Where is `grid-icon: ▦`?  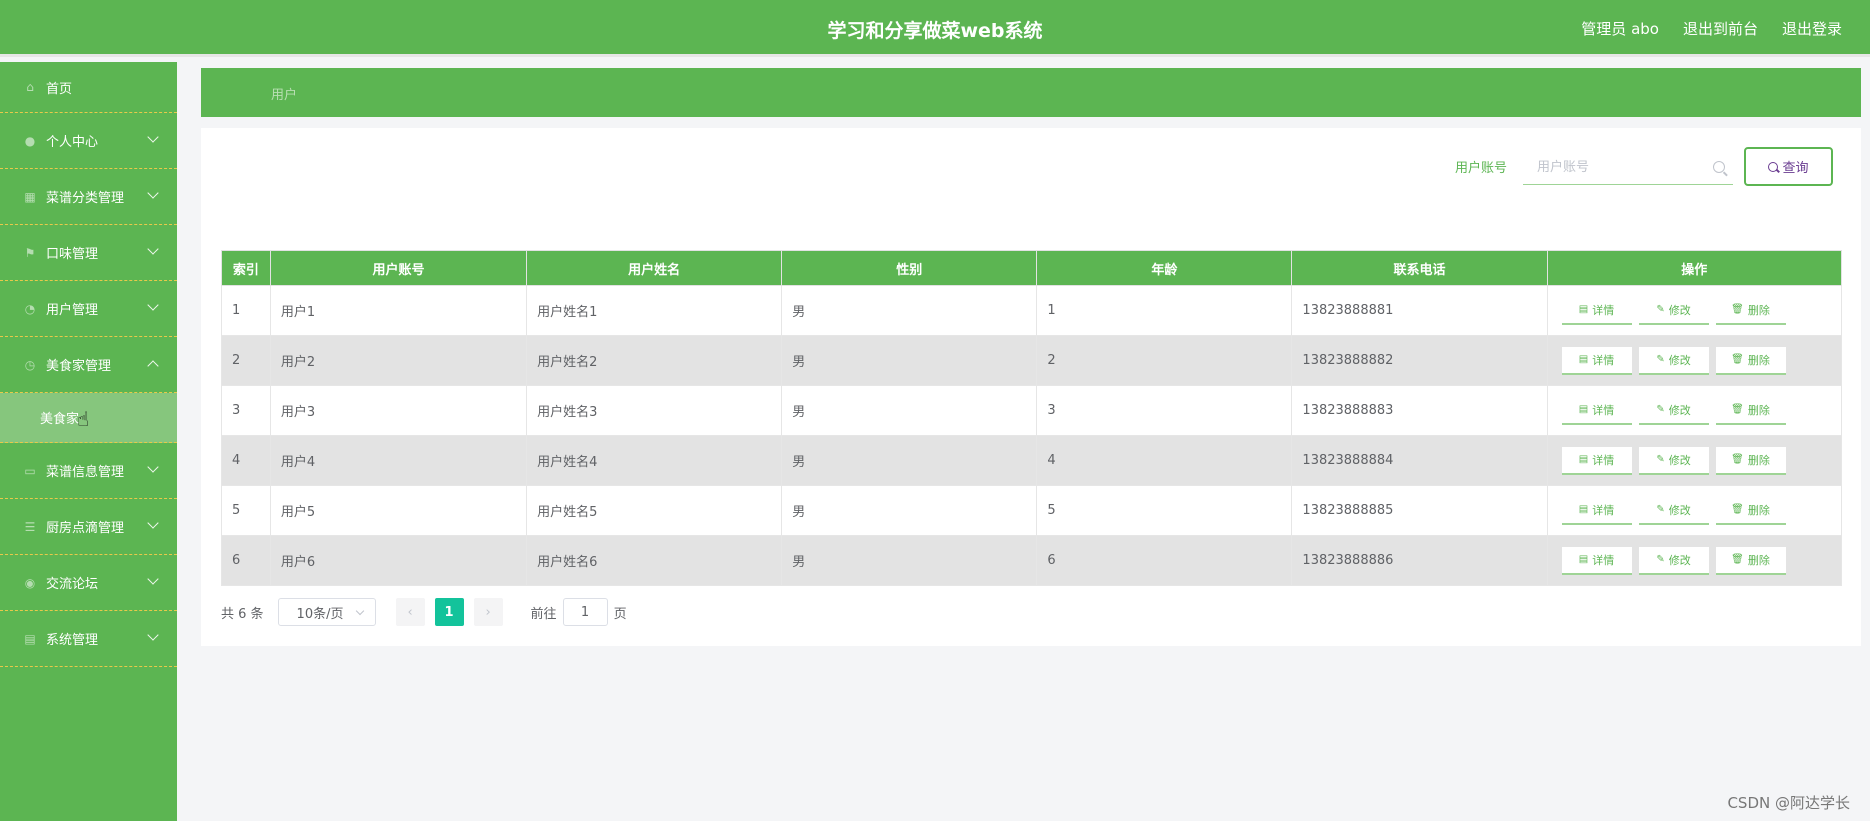 grid-icon: ▦ is located at coordinates (30, 196).